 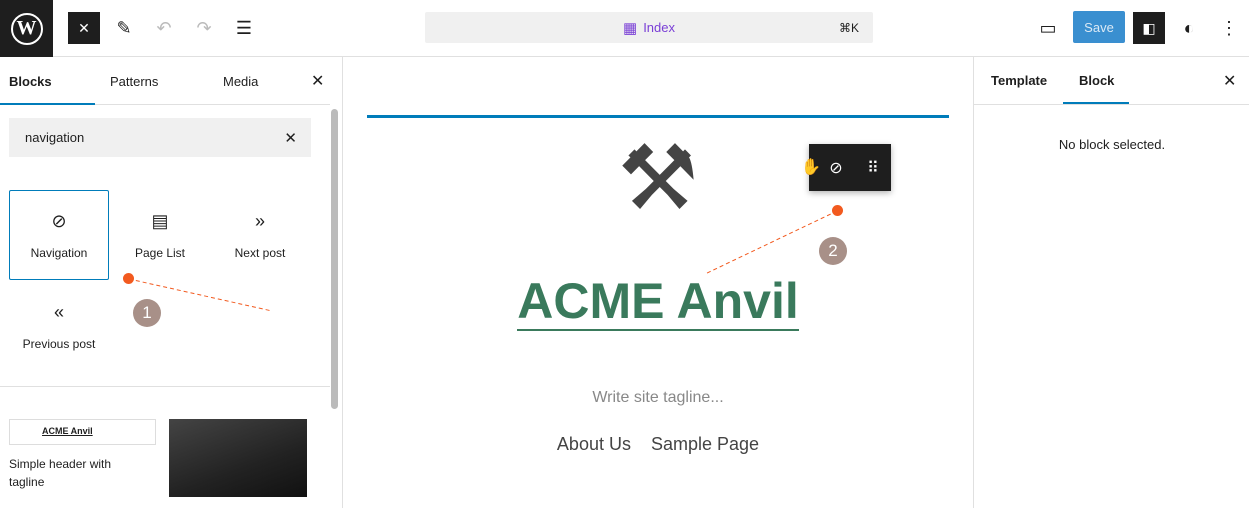 I want to click on pattern-preview-dark, so click(x=238, y=458).